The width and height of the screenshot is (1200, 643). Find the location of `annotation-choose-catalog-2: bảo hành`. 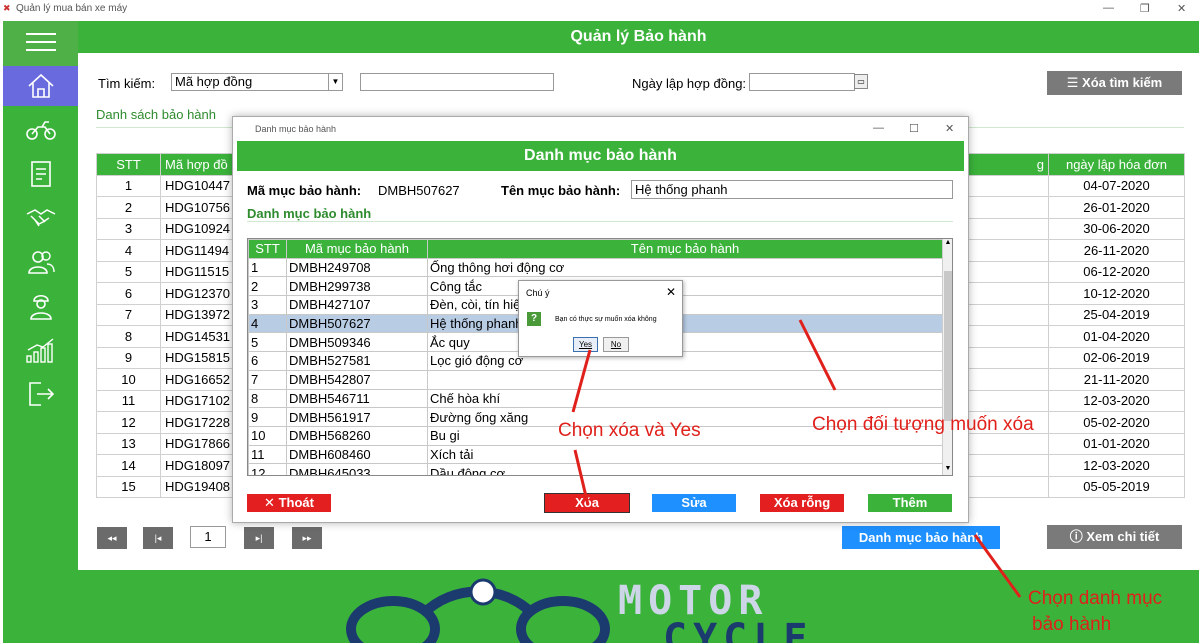

annotation-choose-catalog-2: bảo hành is located at coordinates (1072, 624).